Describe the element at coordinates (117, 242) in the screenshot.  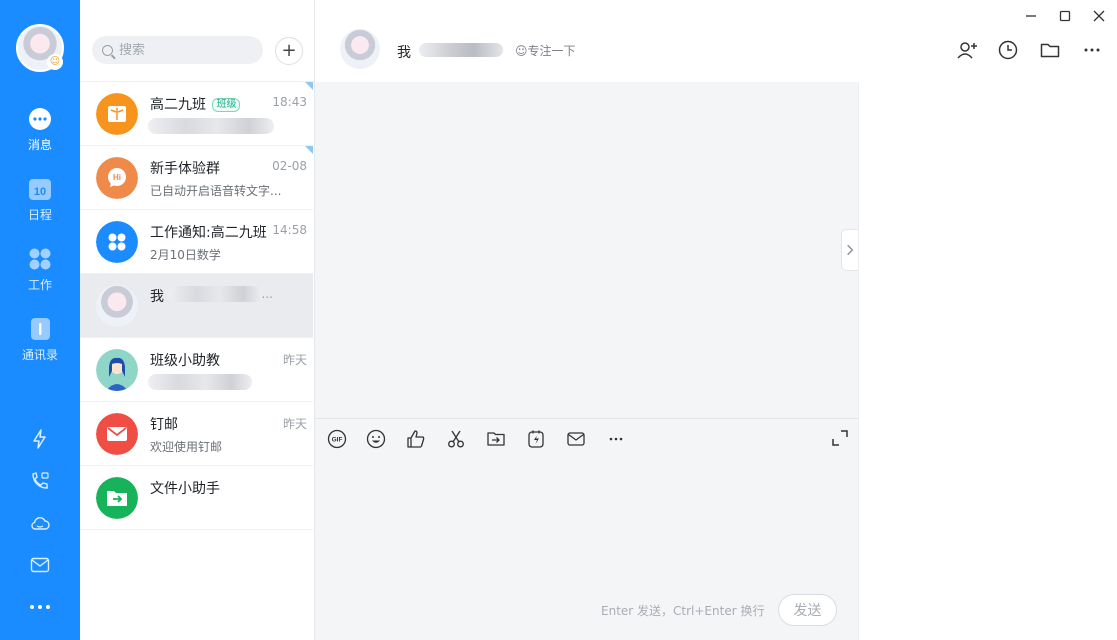
I see `work-notice-avatar` at that location.